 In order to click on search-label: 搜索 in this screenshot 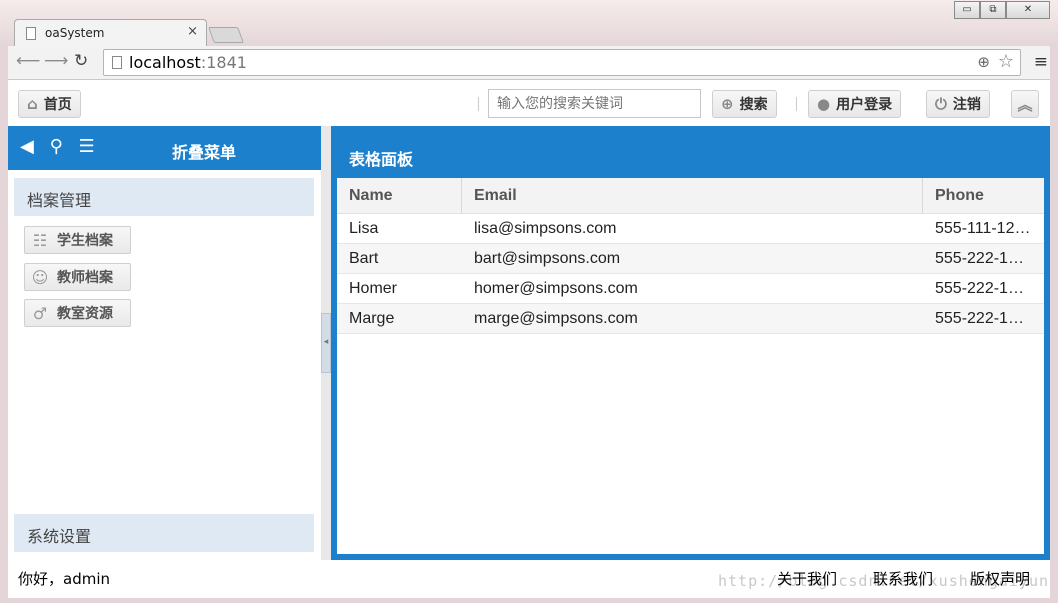, I will do `click(753, 105)`.